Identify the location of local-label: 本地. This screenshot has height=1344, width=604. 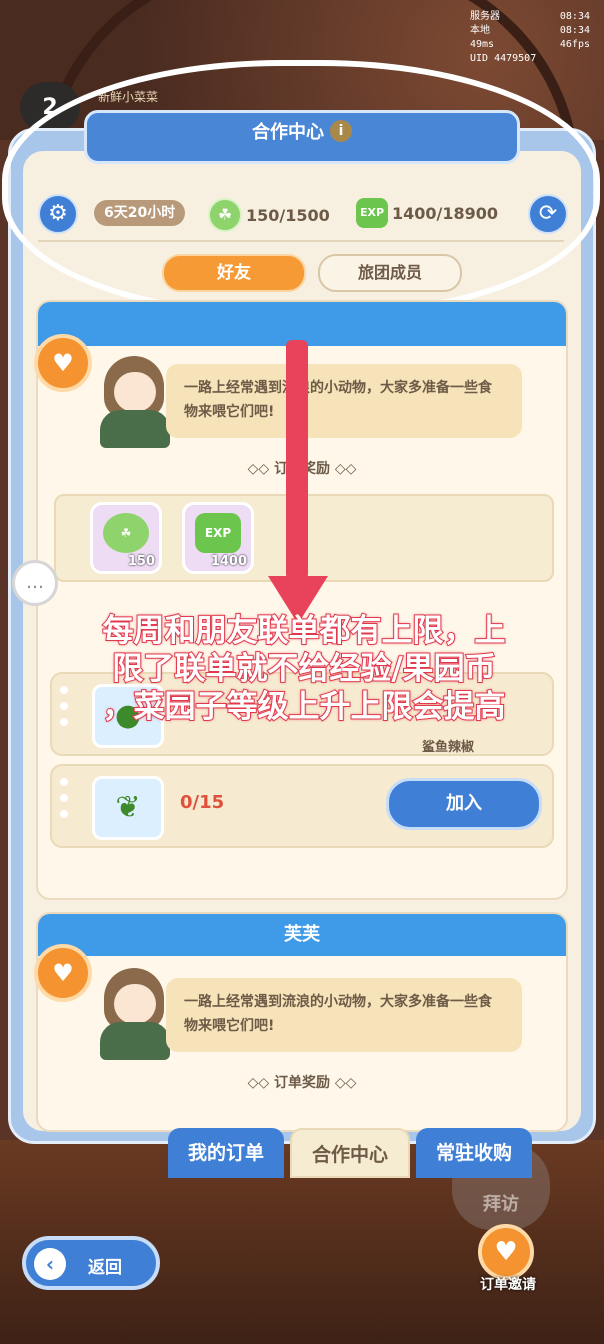
(480, 30).